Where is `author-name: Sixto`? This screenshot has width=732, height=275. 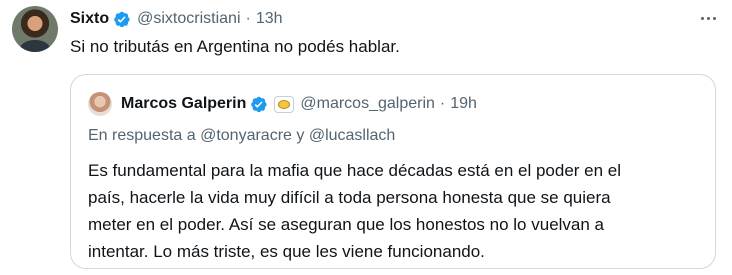
author-name: Sixto is located at coordinates (89, 19).